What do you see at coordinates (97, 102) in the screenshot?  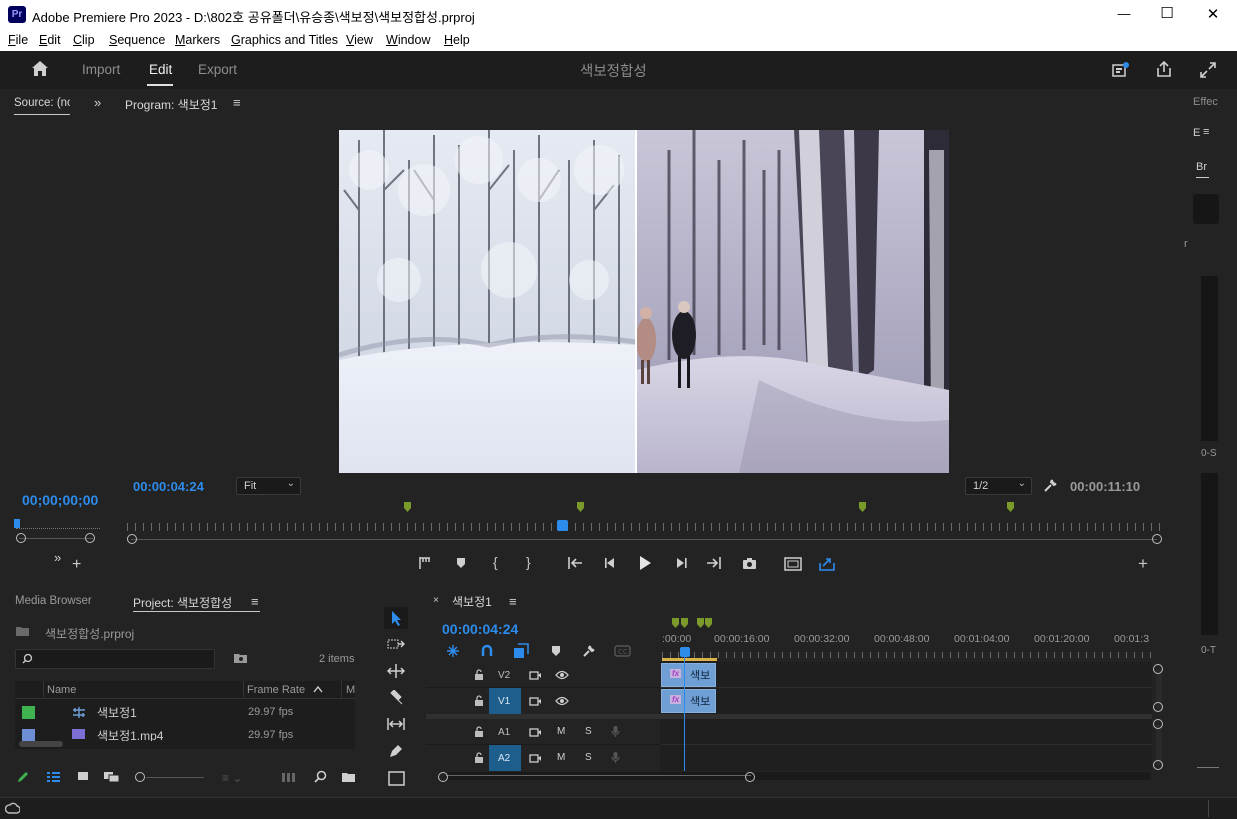 I see `expand-panels-icon: »` at bounding box center [97, 102].